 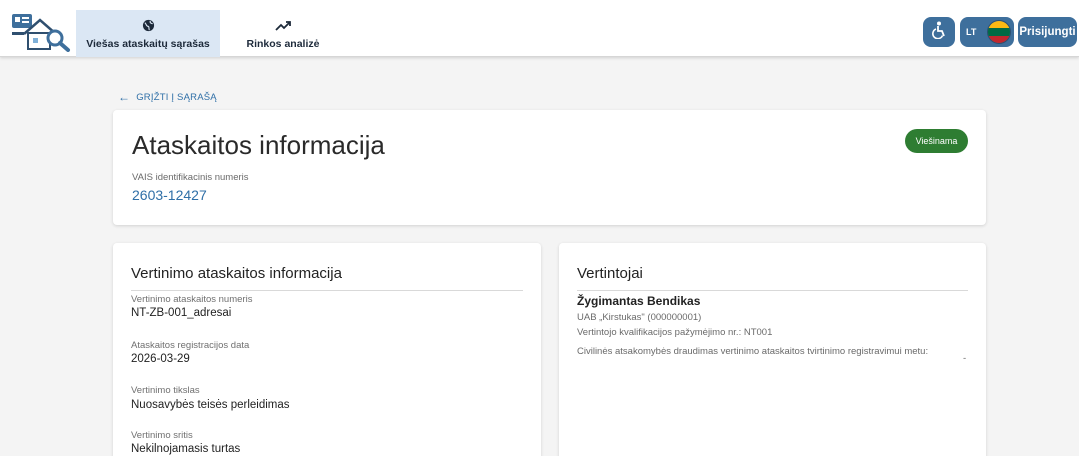 What do you see at coordinates (148, 43) in the screenshot?
I see `nav-tab-label: Viešas ataskaitų sąrašas` at bounding box center [148, 43].